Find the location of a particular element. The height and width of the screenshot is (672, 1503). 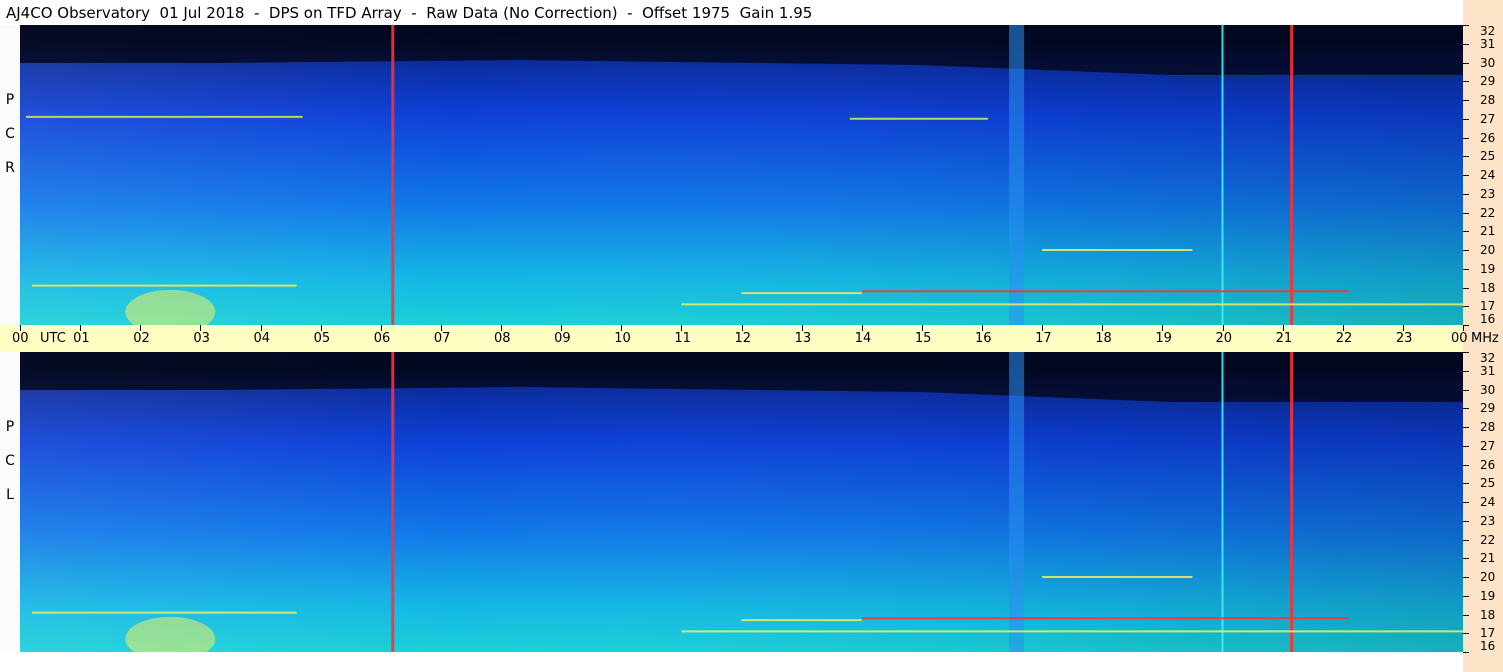

lcp-mhz-label-26: 26 is located at coordinates (1488, 464).